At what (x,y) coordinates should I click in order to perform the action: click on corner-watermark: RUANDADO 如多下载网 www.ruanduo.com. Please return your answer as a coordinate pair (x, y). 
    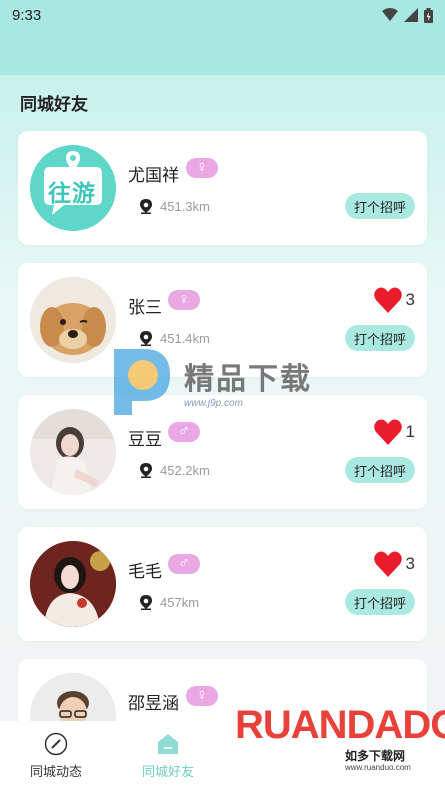
    Looking at the image, I should click on (340, 743).